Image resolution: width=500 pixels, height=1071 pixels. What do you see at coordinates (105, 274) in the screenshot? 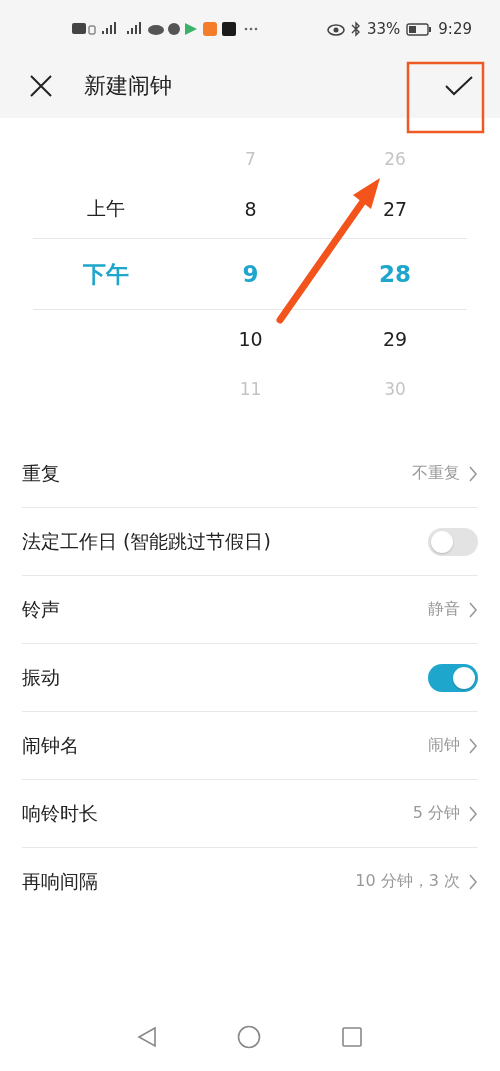
I see `period-option: 下午` at bounding box center [105, 274].